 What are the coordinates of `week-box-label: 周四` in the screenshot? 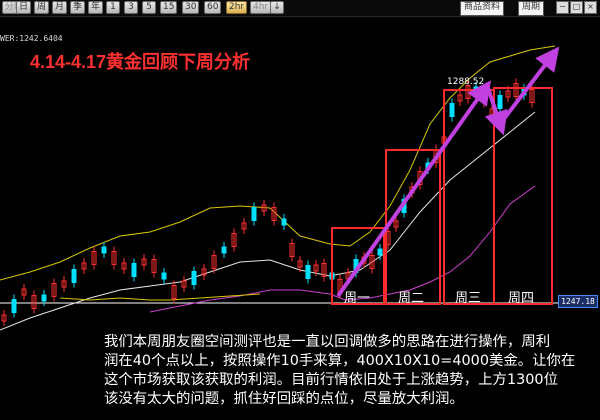 It's located at (521, 298).